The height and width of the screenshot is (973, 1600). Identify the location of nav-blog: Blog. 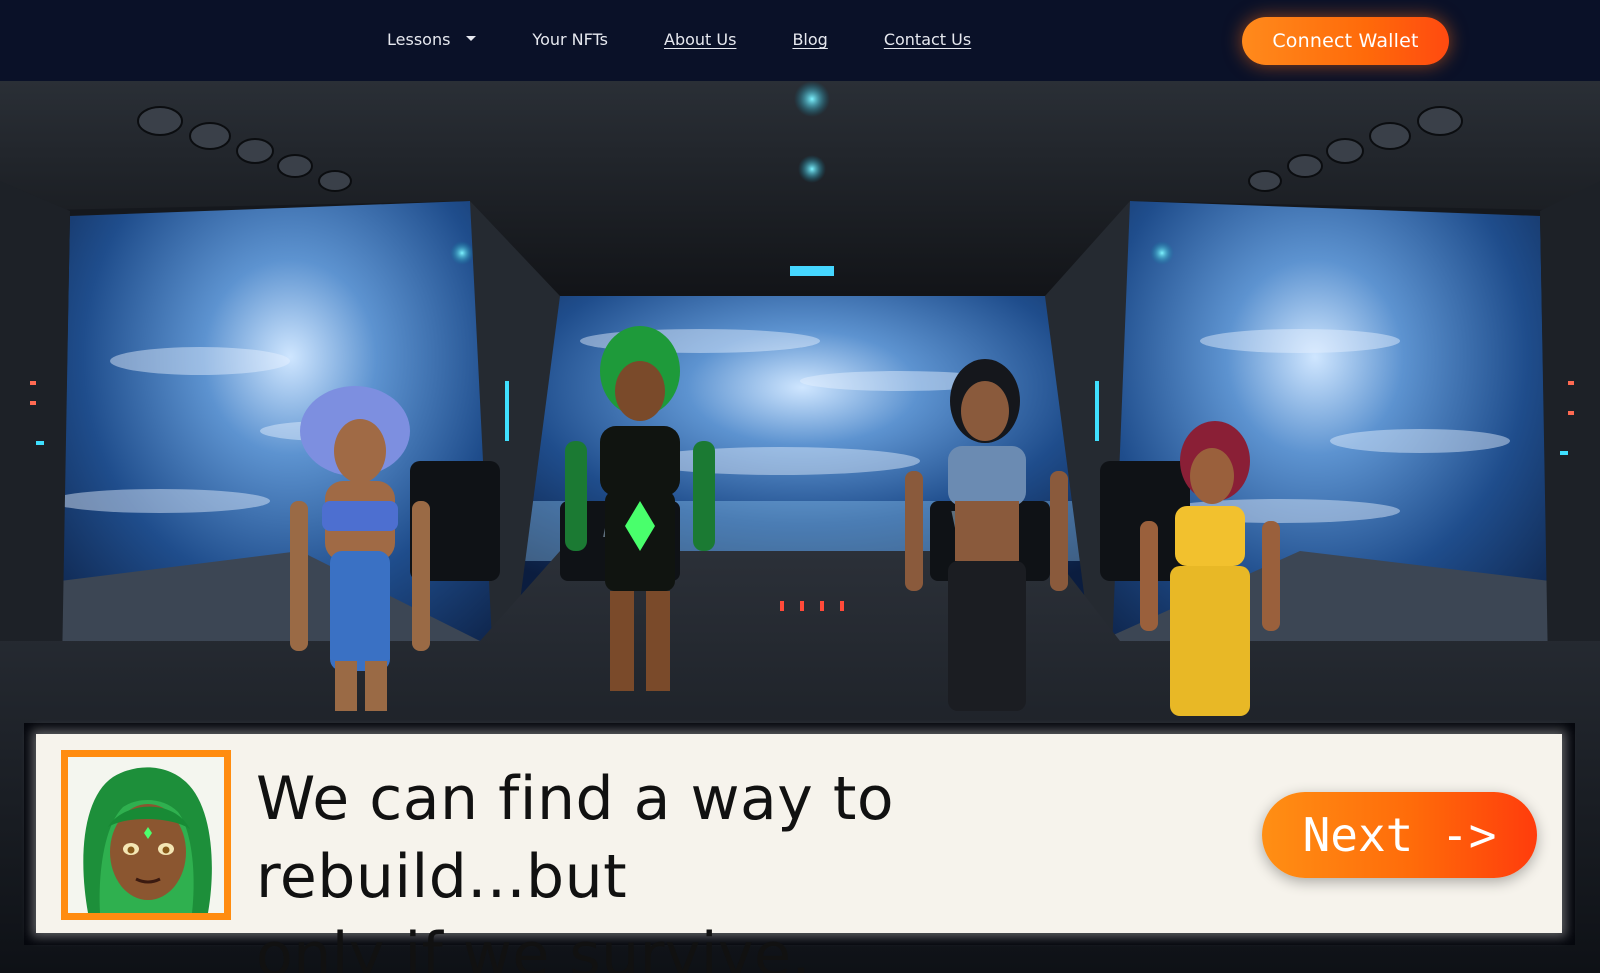
(809, 39).